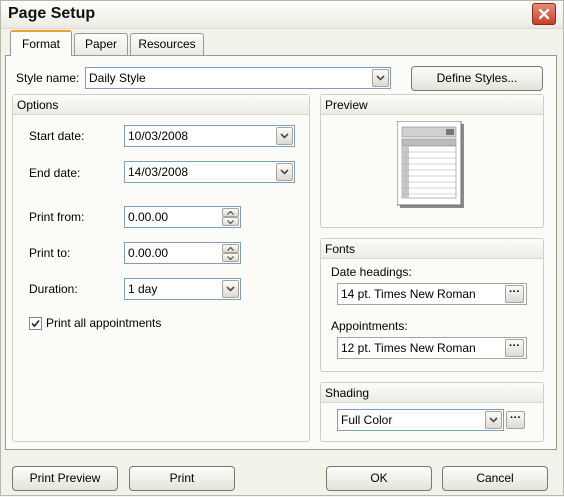 This screenshot has width=564, height=497. What do you see at coordinates (57, 136) in the screenshot?
I see `start-date-label: Start date:` at bounding box center [57, 136].